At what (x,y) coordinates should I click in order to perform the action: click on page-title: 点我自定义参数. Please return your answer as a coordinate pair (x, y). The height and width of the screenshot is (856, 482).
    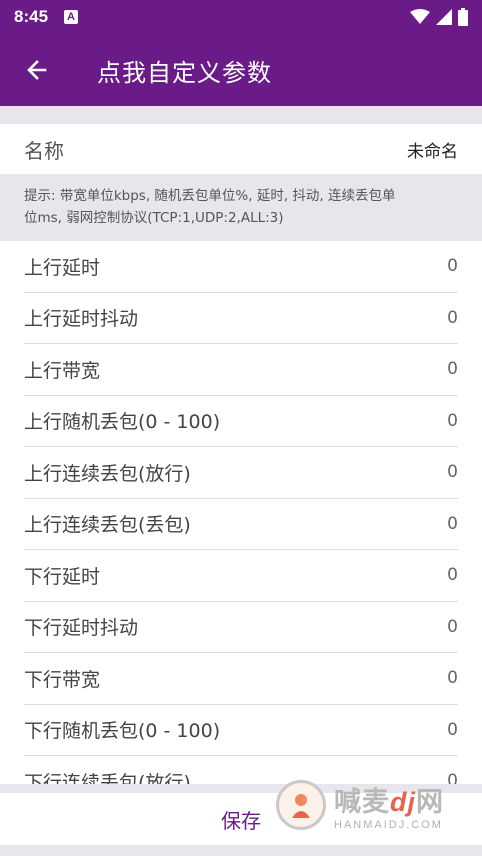
    Looking at the image, I should click on (184, 72).